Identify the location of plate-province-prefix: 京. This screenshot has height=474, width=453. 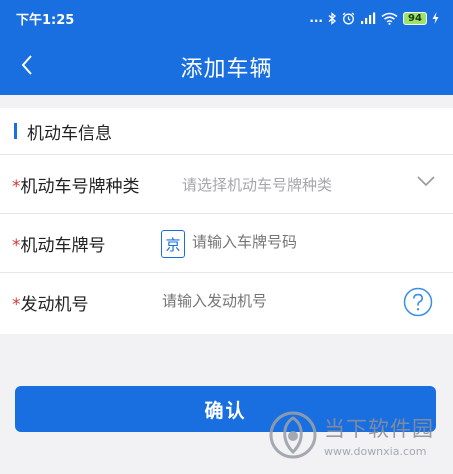
(173, 244).